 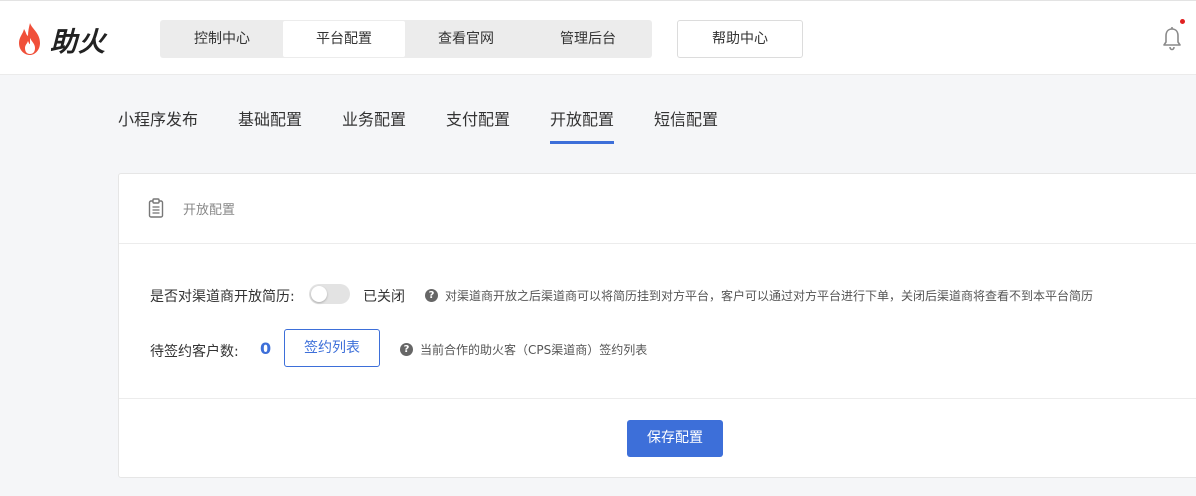 I want to click on sign-list-button: 签约列表, so click(x=332, y=348).